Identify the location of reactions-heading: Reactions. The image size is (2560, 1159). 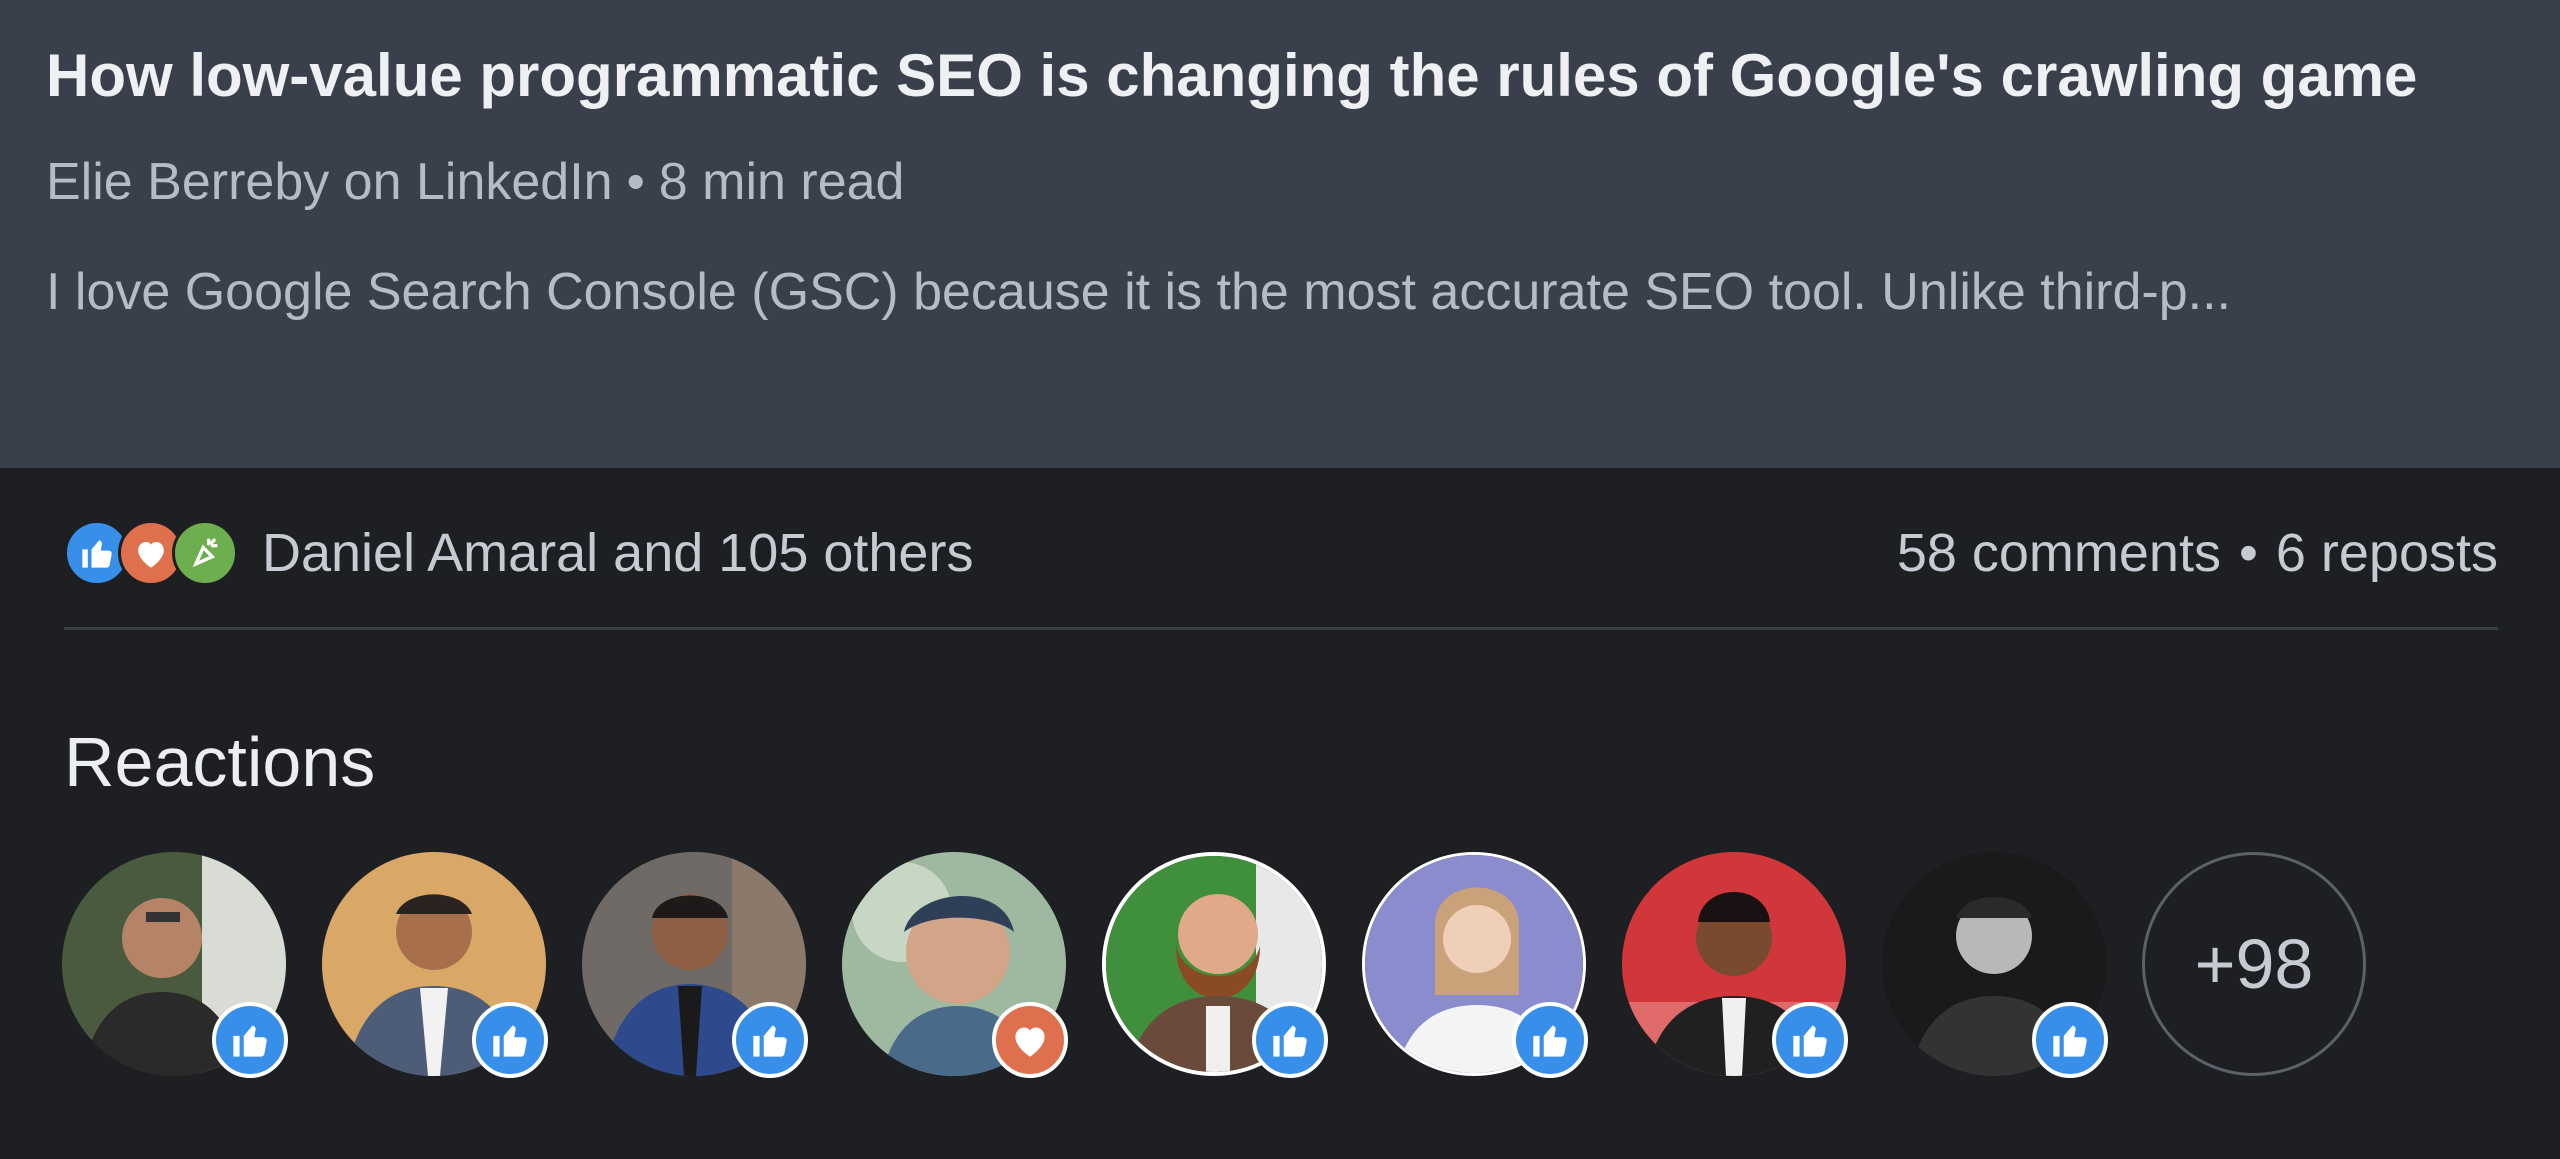
(220, 762).